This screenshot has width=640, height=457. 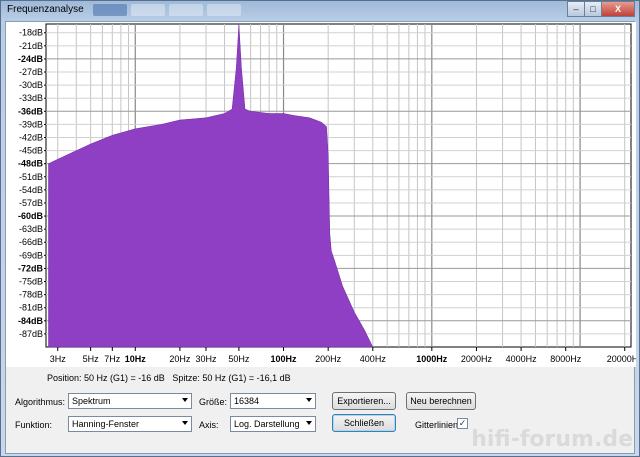 I want to click on x-tick-label: 10Hz, so click(x=136, y=359).